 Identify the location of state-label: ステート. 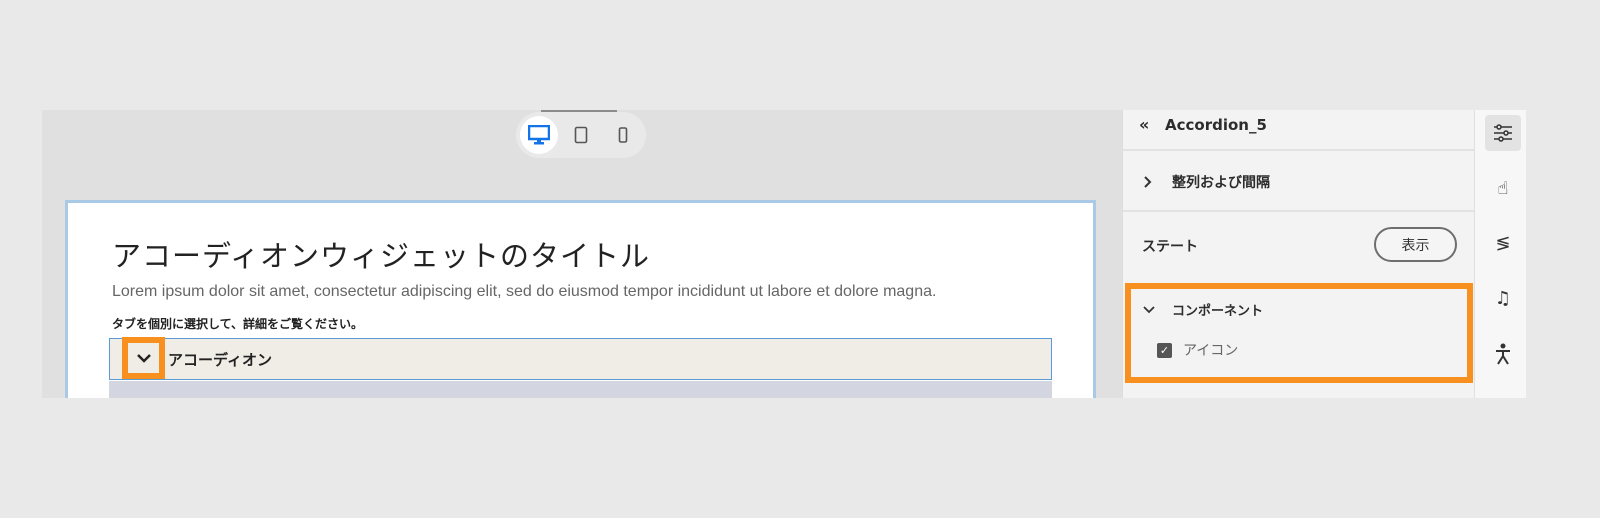
(1170, 247).